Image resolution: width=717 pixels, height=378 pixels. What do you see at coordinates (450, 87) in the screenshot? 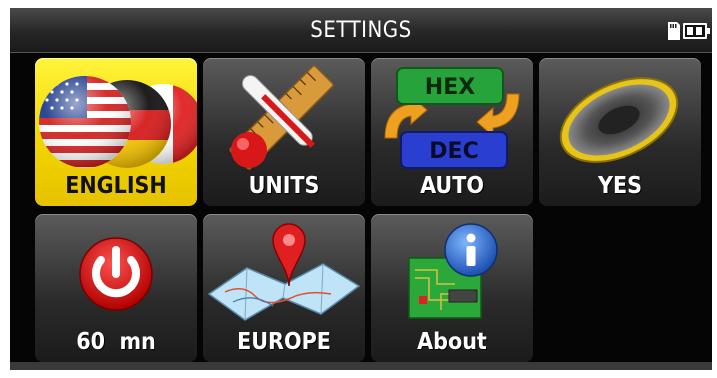
I see `hex-text: HEX` at bounding box center [450, 87].